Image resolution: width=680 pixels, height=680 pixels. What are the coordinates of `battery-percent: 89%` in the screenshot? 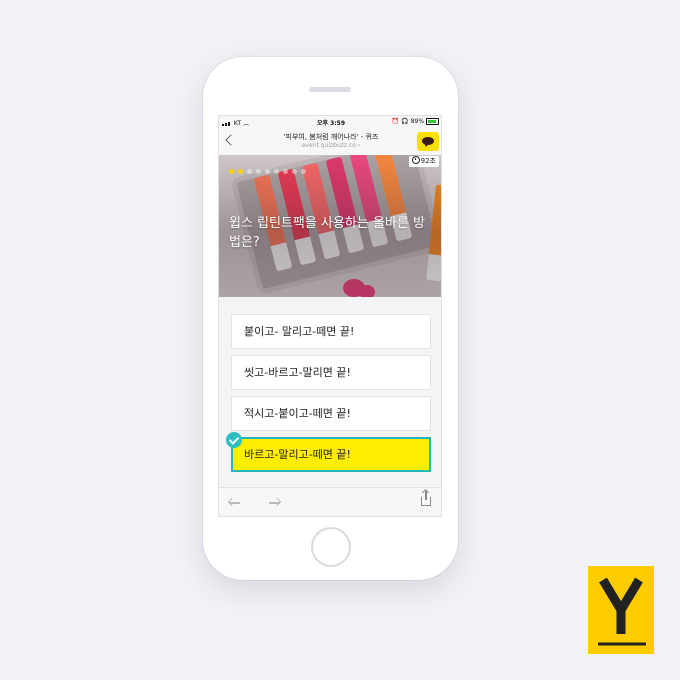 It's located at (417, 121).